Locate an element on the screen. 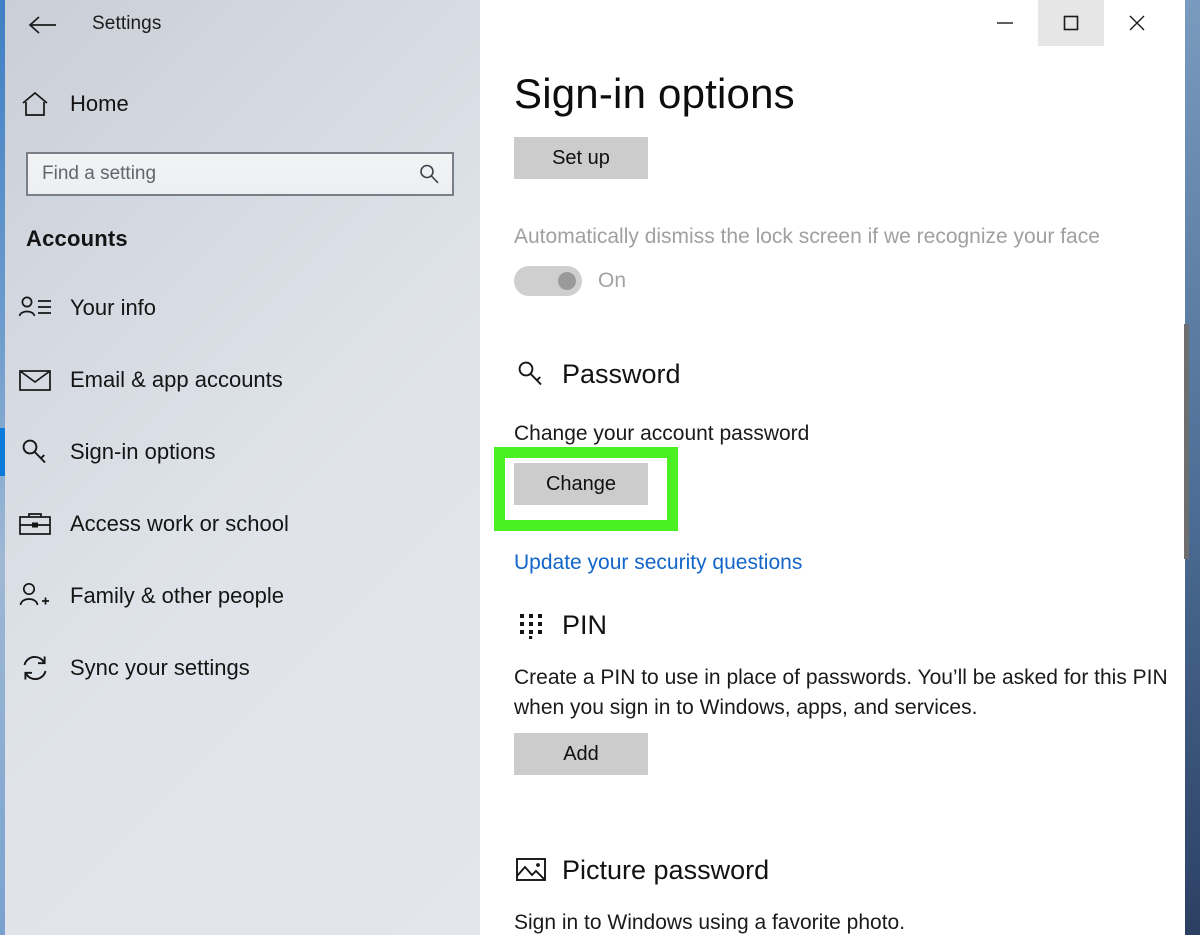  search-input is located at coordinates (217, 174).